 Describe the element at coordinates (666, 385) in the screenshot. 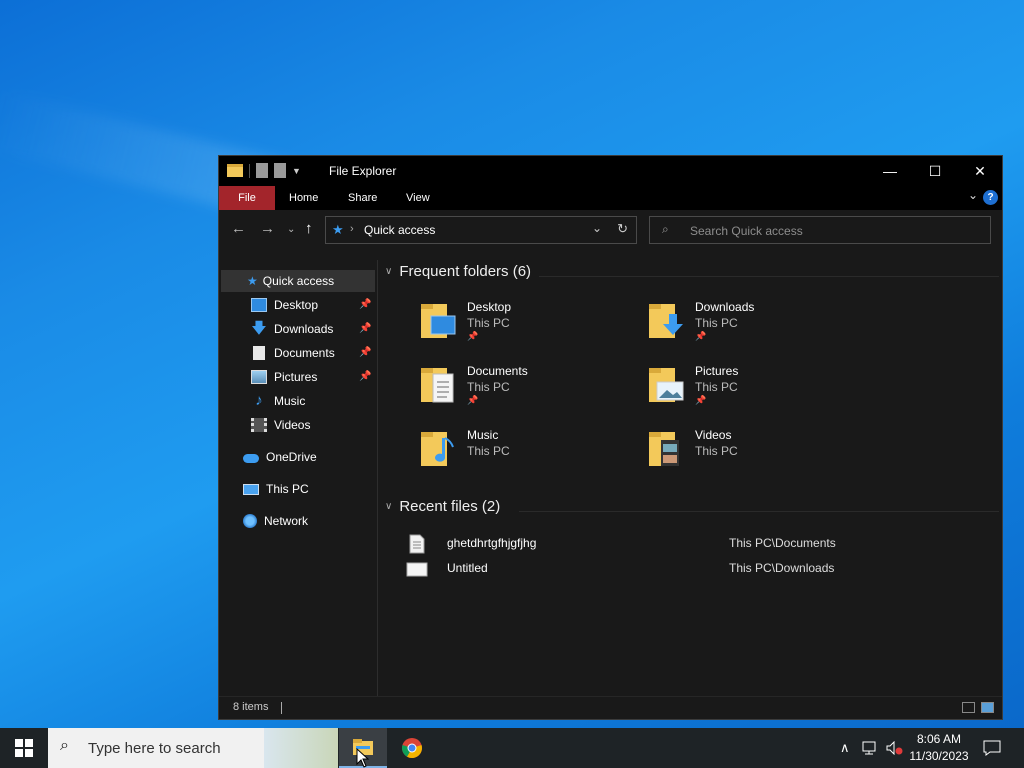

I see `pictures-folder-icon` at that location.